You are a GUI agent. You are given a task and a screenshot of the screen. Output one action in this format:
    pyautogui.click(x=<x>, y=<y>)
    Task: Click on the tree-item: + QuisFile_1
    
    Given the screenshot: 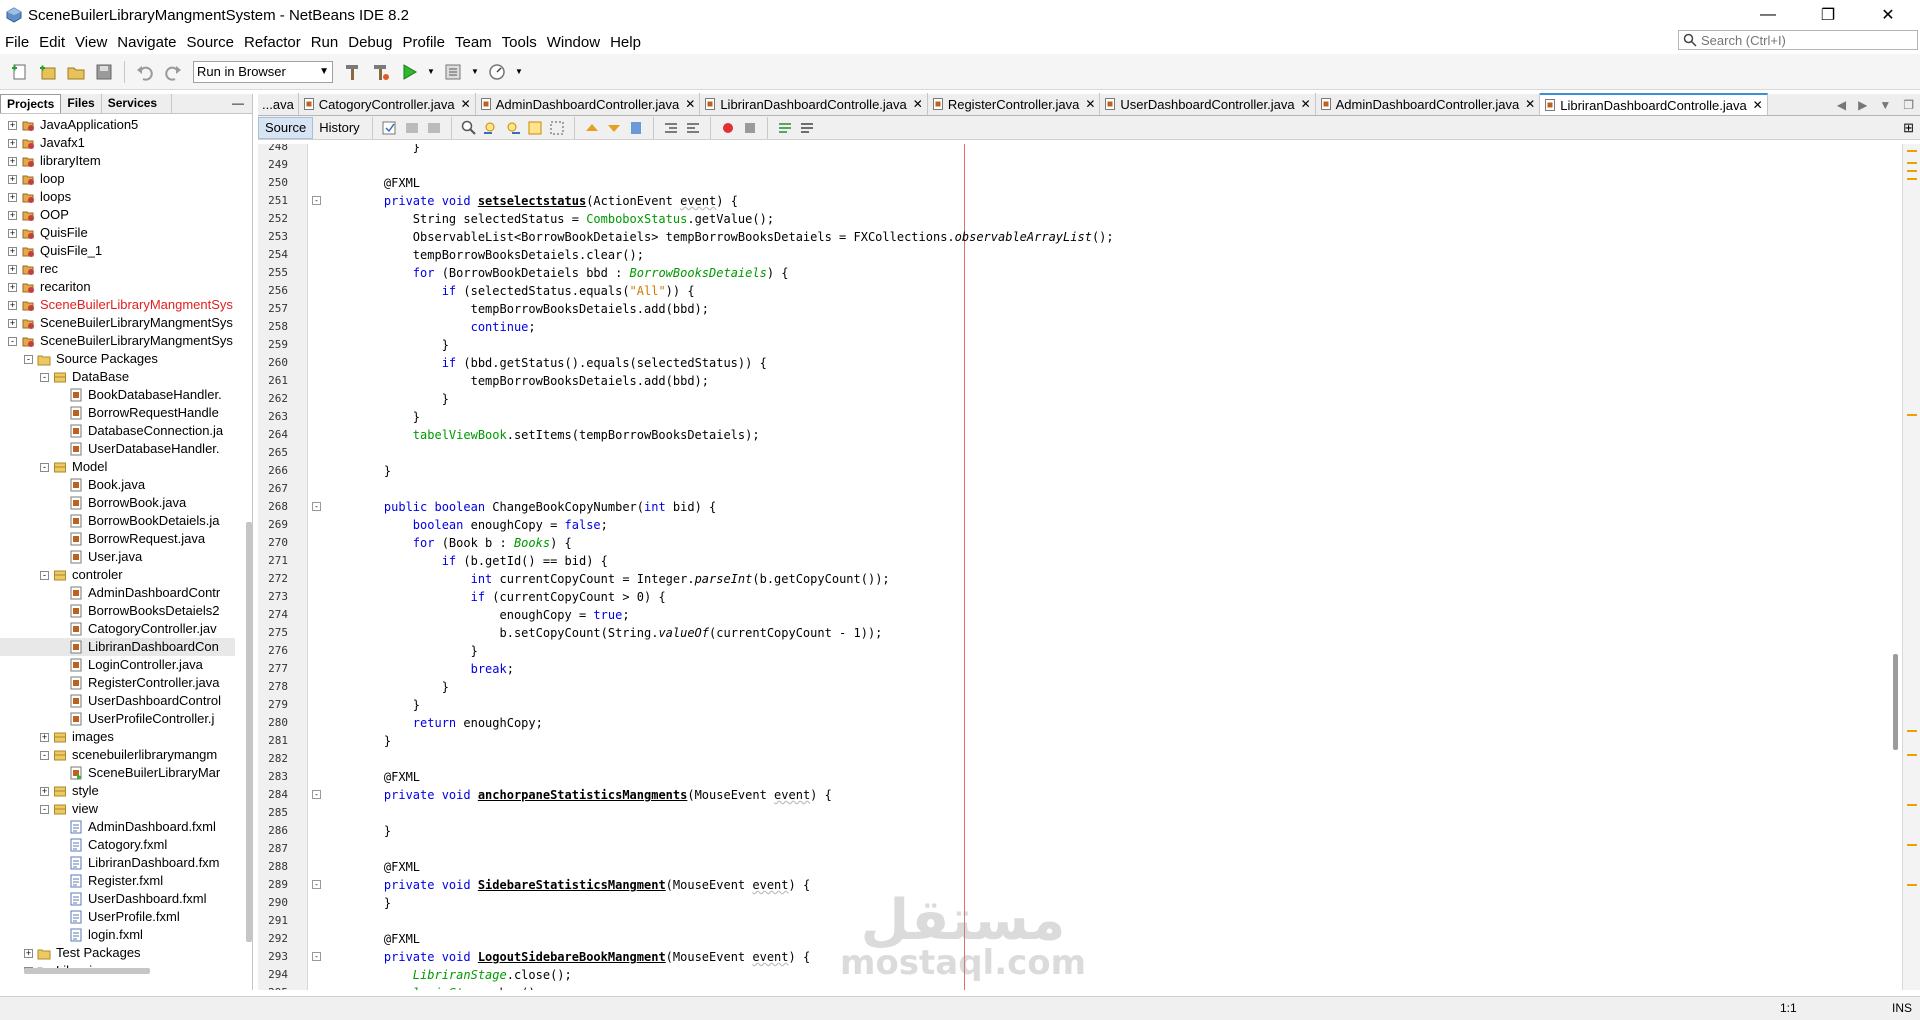 What is the action you would take?
    pyautogui.click(x=117, y=251)
    